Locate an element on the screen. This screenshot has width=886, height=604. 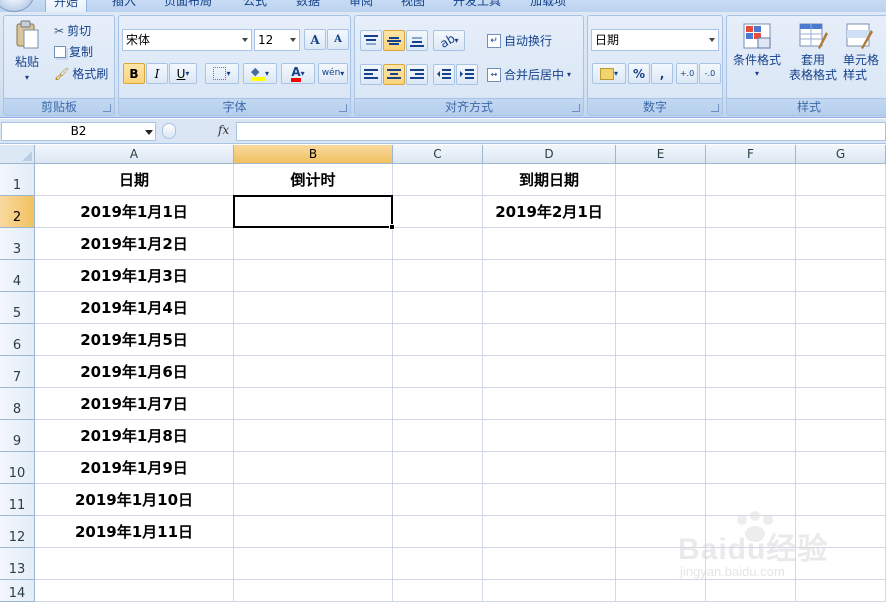
cell-b13 is located at coordinates (313, 564).